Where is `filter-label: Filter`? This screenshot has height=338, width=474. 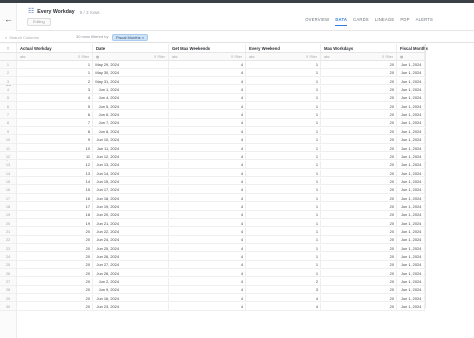 filter-label: Filter is located at coordinates (161, 57).